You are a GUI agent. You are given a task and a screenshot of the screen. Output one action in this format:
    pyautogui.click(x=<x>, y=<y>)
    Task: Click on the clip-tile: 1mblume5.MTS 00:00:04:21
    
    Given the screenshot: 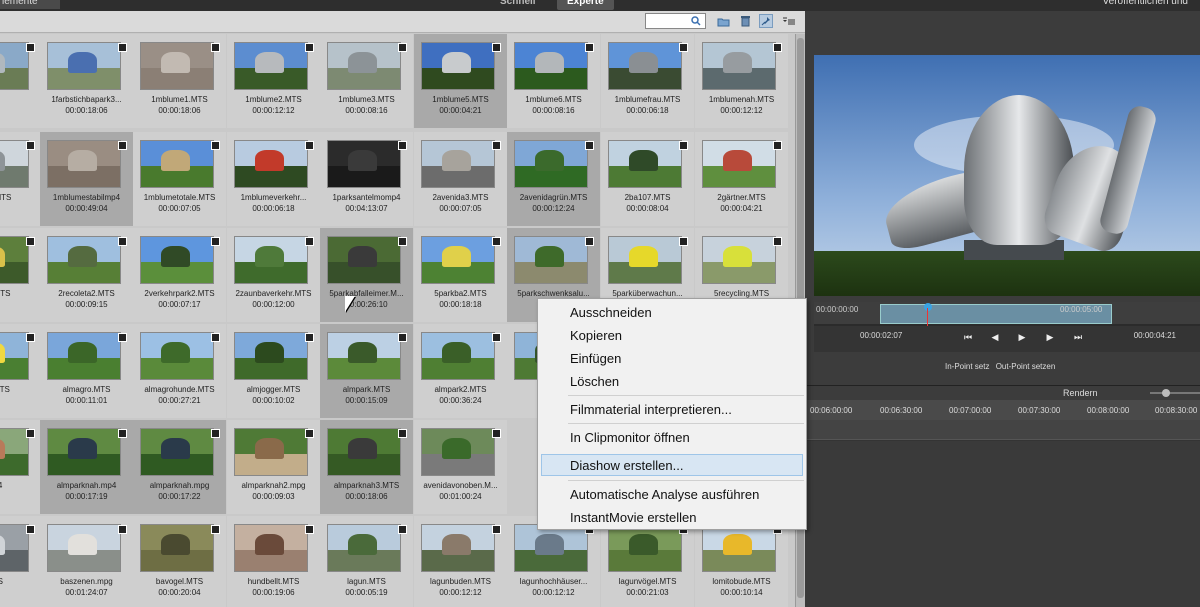 What is the action you would take?
    pyautogui.click(x=460, y=81)
    